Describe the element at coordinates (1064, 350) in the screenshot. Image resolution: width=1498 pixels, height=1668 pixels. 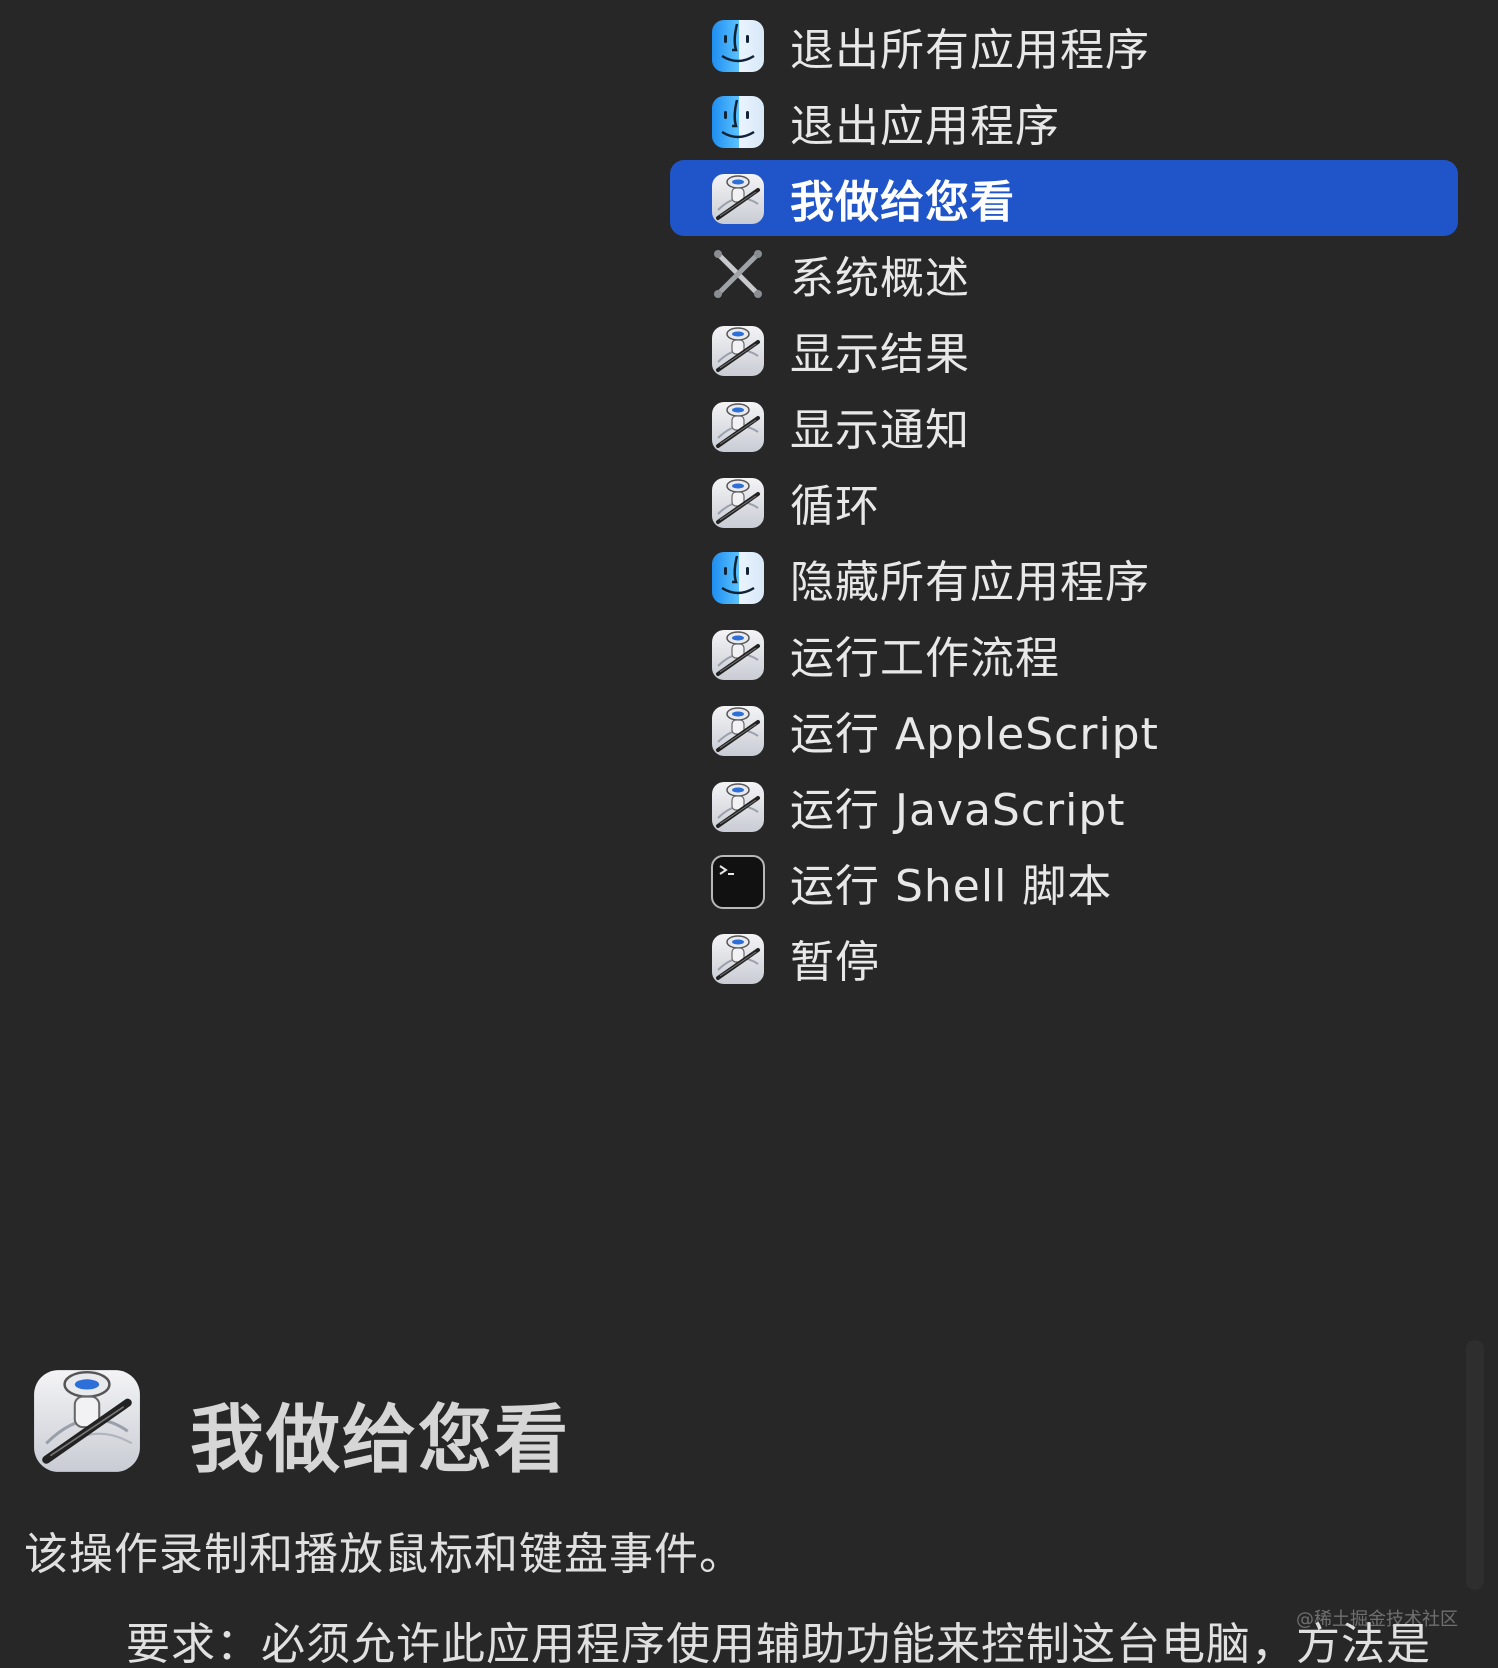
I see `action-item-show-results: 显示结果` at that location.